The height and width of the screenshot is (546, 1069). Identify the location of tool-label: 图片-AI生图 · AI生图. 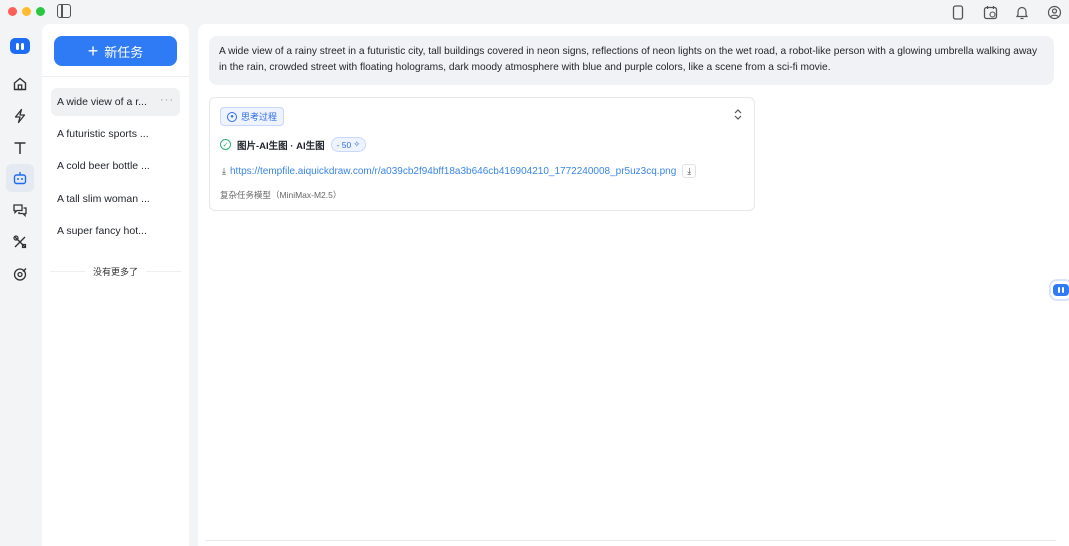
(281, 146).